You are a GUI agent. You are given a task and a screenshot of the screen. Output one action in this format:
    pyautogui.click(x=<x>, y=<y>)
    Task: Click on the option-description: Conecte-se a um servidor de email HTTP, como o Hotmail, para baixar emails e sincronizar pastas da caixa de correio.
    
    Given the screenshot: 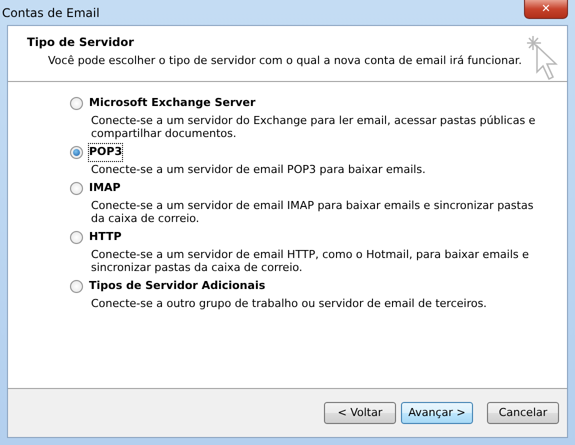 What is the action you would take?
    pyautogui.click(x=310, y=261)
    